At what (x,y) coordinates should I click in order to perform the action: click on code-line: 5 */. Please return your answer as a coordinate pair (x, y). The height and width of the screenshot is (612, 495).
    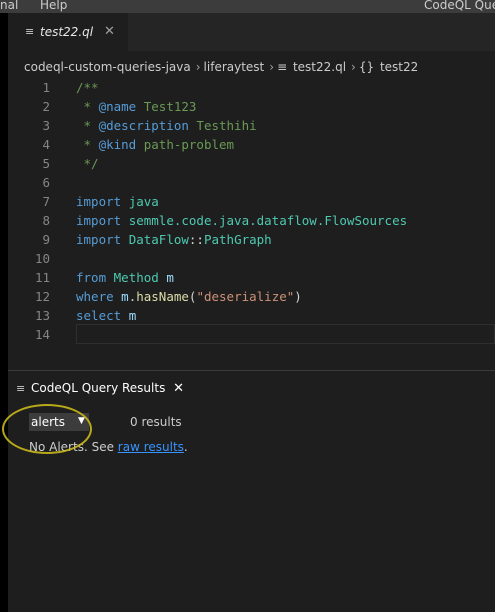
    Looking at the image, I should click on (251, 163).